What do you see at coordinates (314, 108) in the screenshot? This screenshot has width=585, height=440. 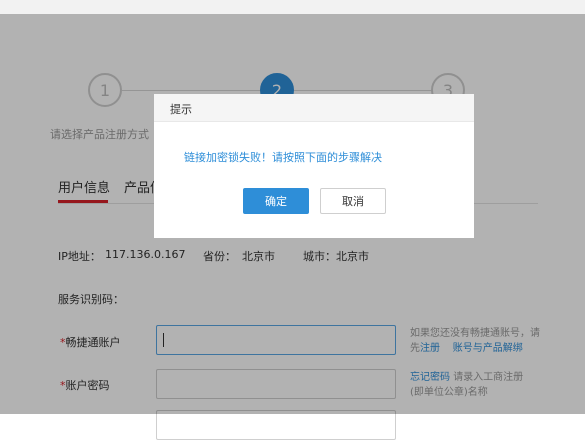 I see `dialog-header: 提示` at bounding box center [314, 108].